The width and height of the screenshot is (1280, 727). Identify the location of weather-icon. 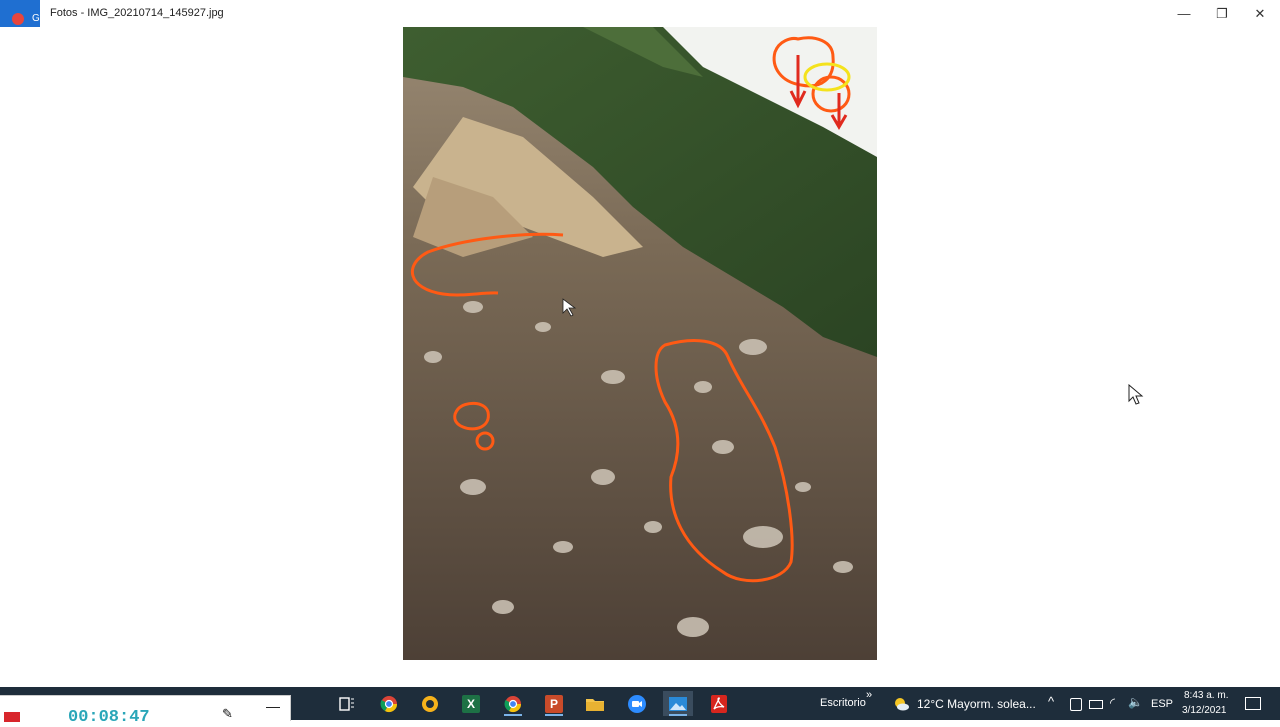
(901, 704).